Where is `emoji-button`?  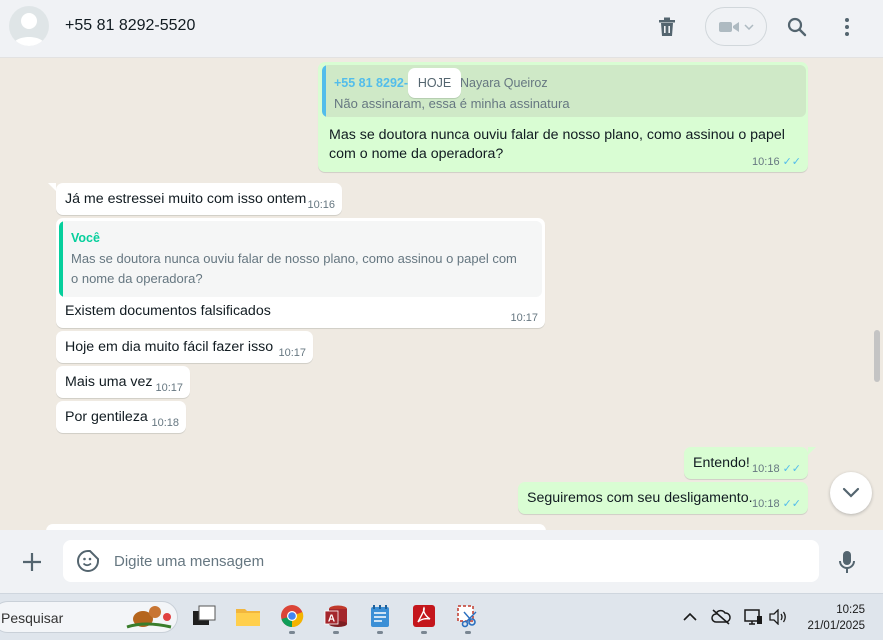
emoji-button is located at coordinates (88, 561).